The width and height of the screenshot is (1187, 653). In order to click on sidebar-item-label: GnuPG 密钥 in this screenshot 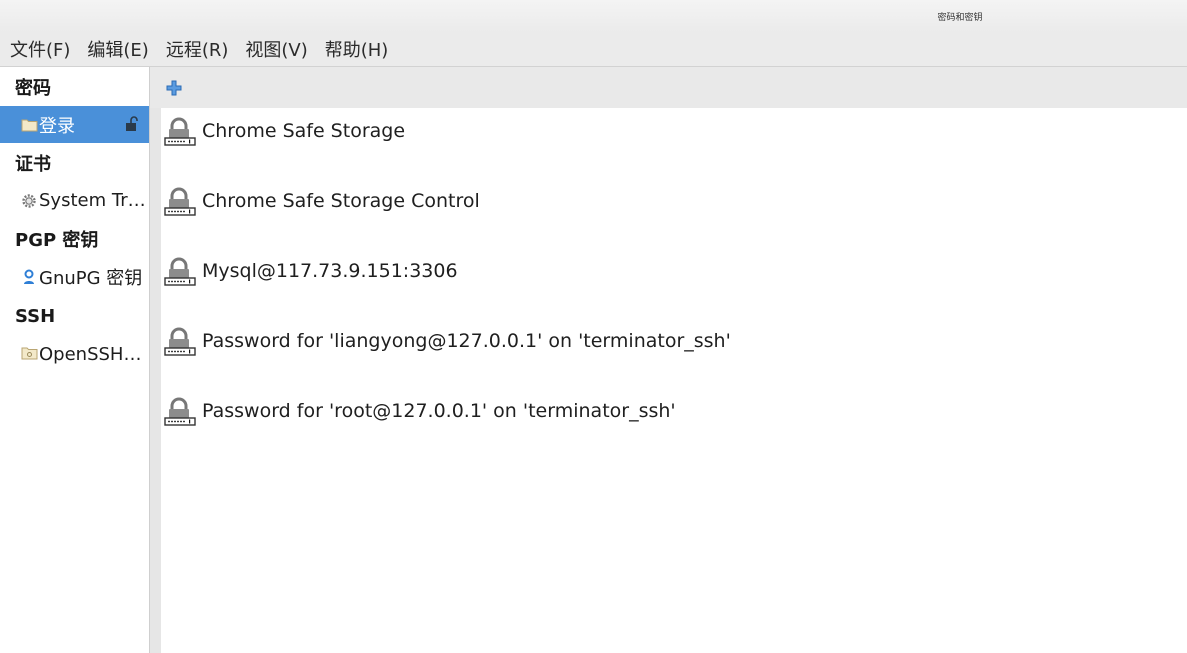, I will do `click(91, 278)`.